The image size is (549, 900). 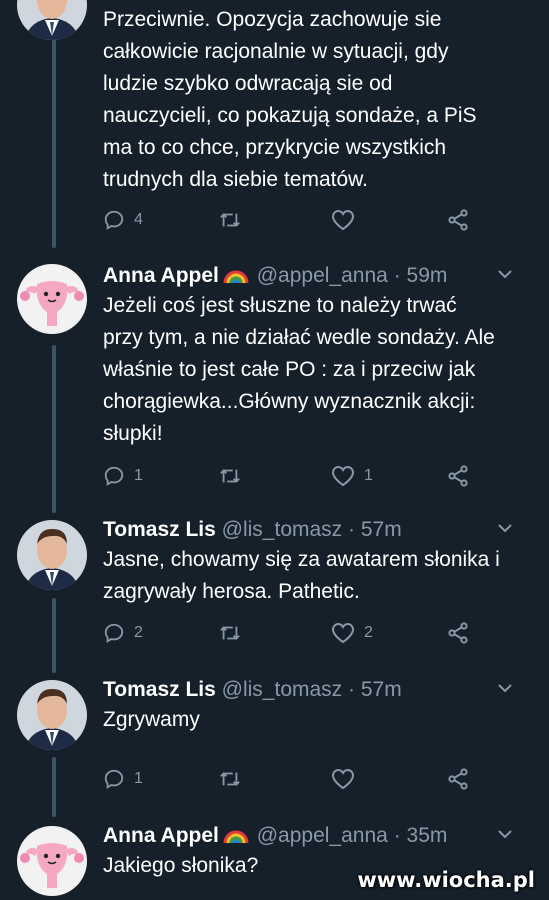 I want to click on reply-button: 2, so click(x=123, y=633).